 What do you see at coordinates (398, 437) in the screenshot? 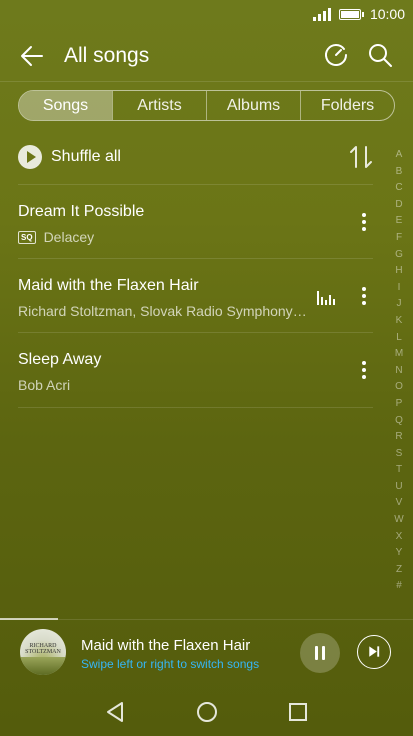
I see `index-letter: R` at bounding box center [398, 437].